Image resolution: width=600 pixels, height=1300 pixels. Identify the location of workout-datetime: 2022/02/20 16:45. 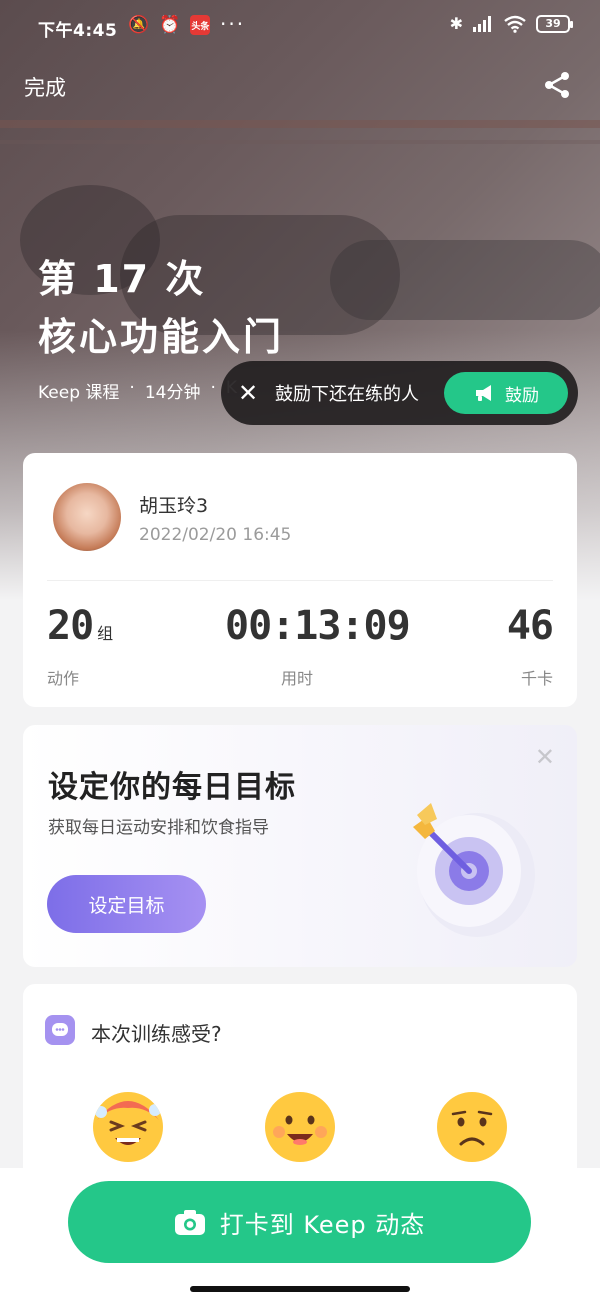
(215, 535).